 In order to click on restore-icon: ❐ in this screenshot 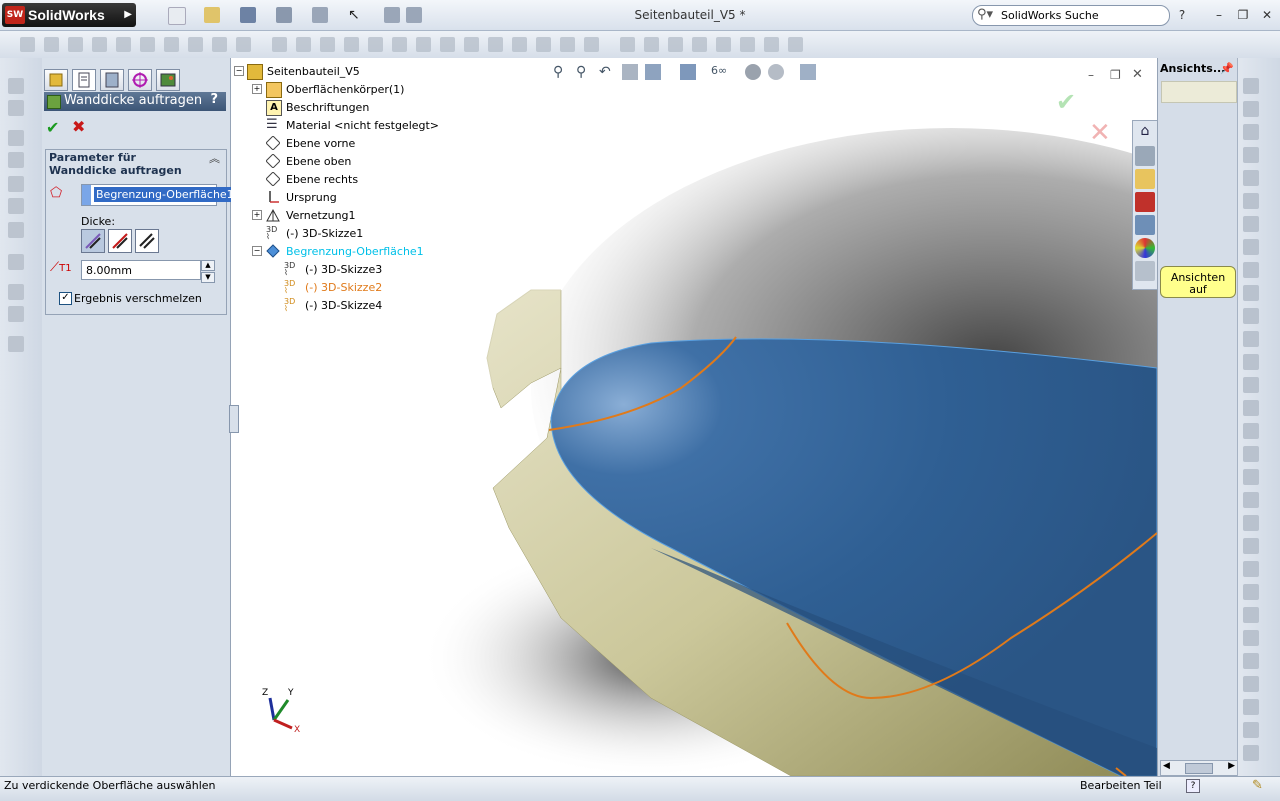, I will do `click(1243, 15)`.